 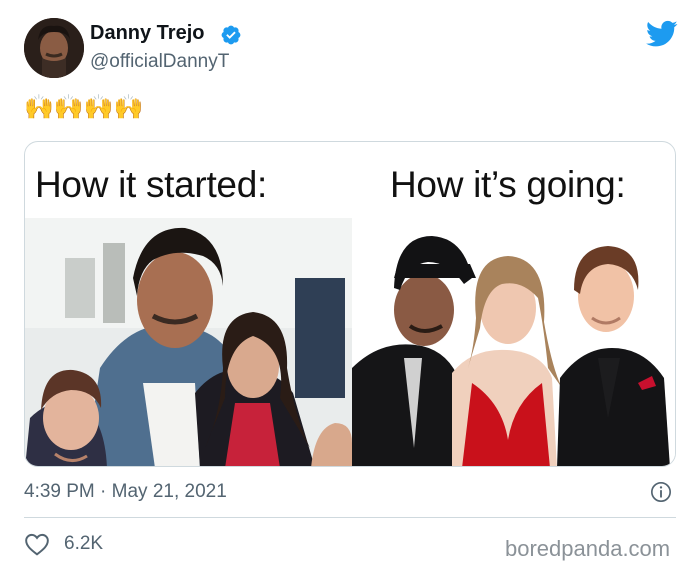 I want to click on verified-badge-icon, so click(x=231, y=35).